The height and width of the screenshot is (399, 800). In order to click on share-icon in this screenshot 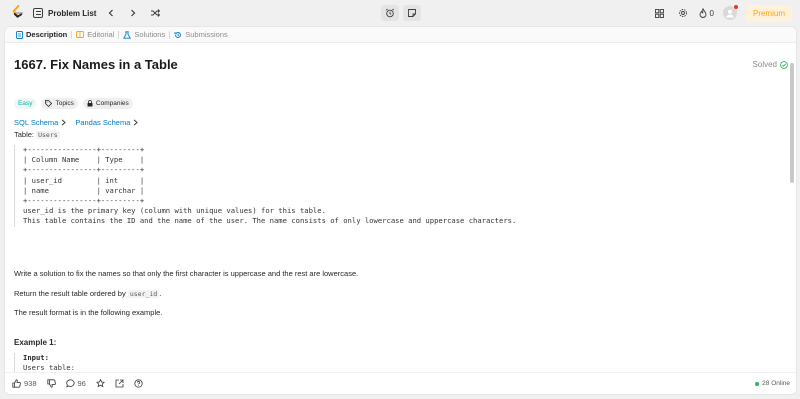, I will do `click(119, 383)`.